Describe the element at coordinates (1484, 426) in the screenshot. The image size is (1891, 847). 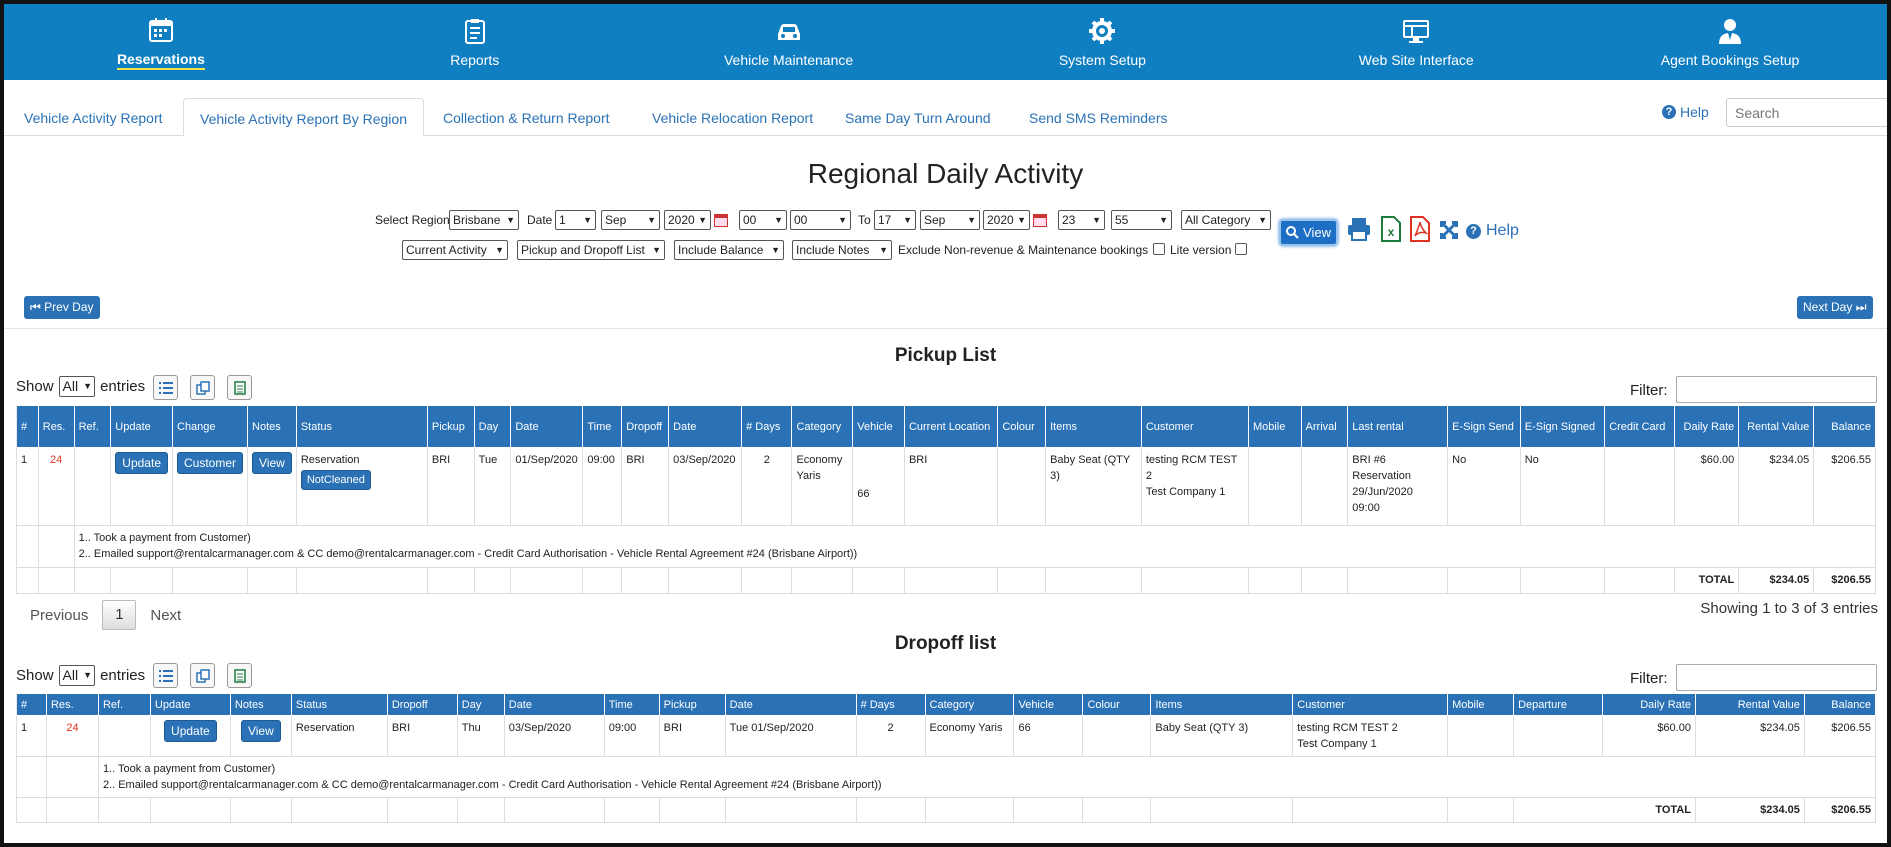
I see `column-header: E-Sign Send` at that location.